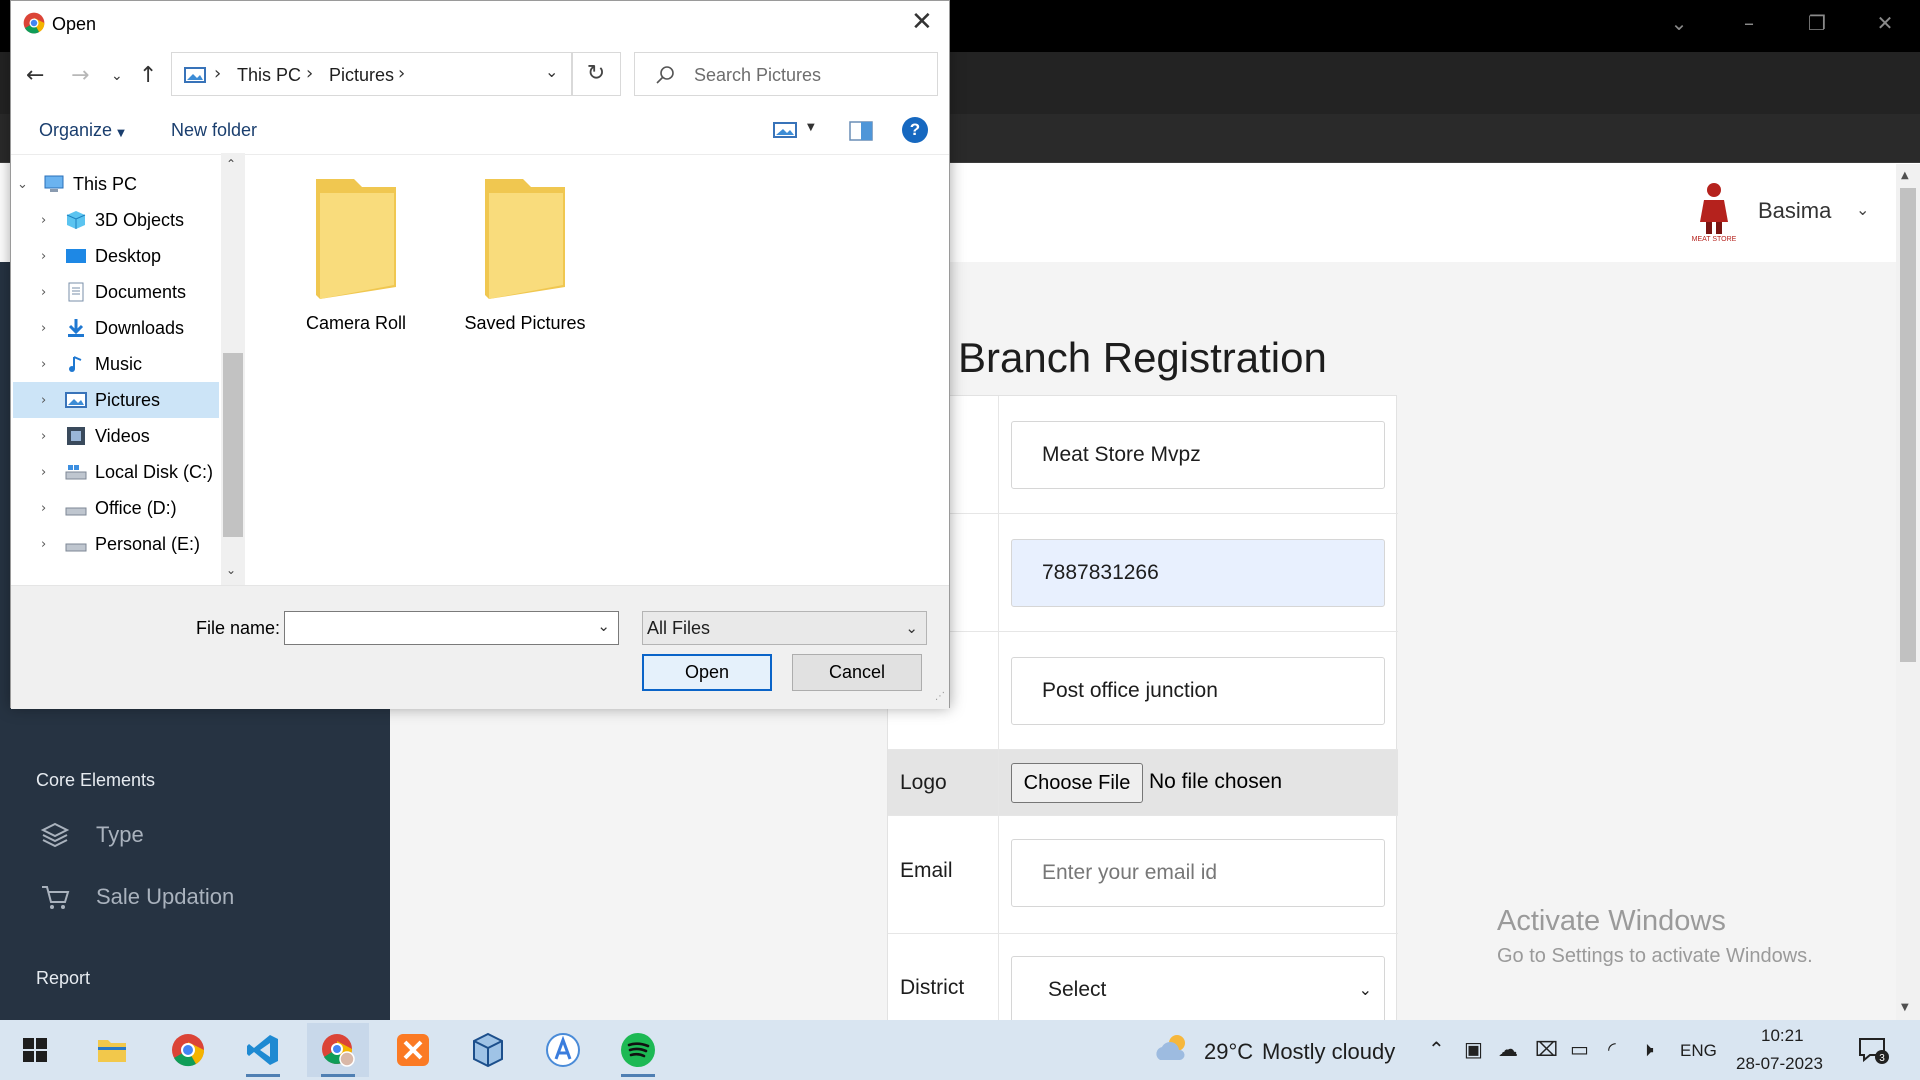  I want to click on choose-file-button: Choose File, so click(1077, 783).